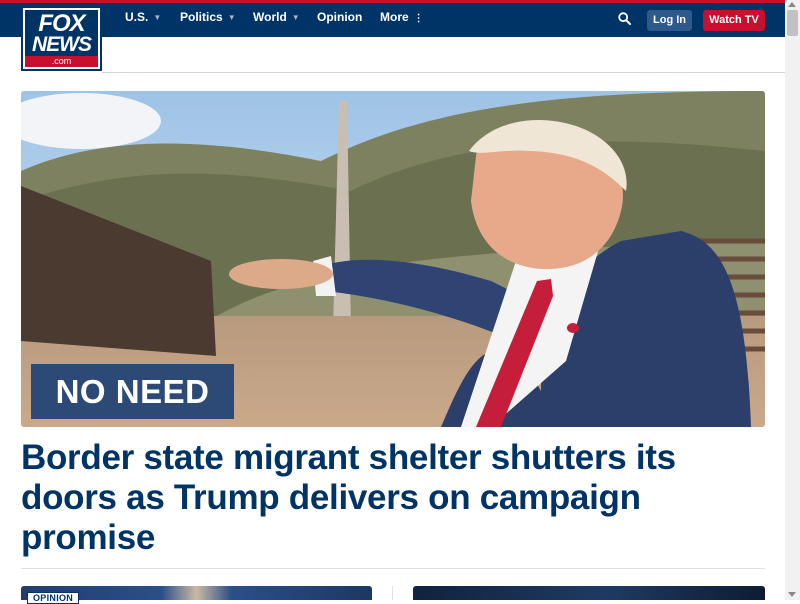 The width and height of the screenshot is (800, 604). I want to click on page-scrollbar, so click(792, 300).